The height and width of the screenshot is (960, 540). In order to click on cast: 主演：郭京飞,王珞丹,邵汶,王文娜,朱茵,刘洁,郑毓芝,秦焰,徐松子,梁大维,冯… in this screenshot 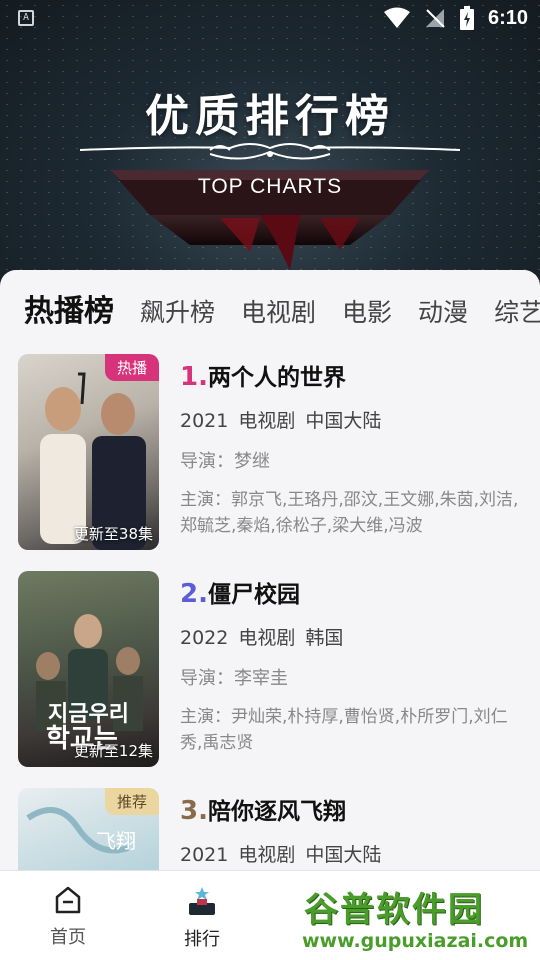, I will do `click(349, 513)`.